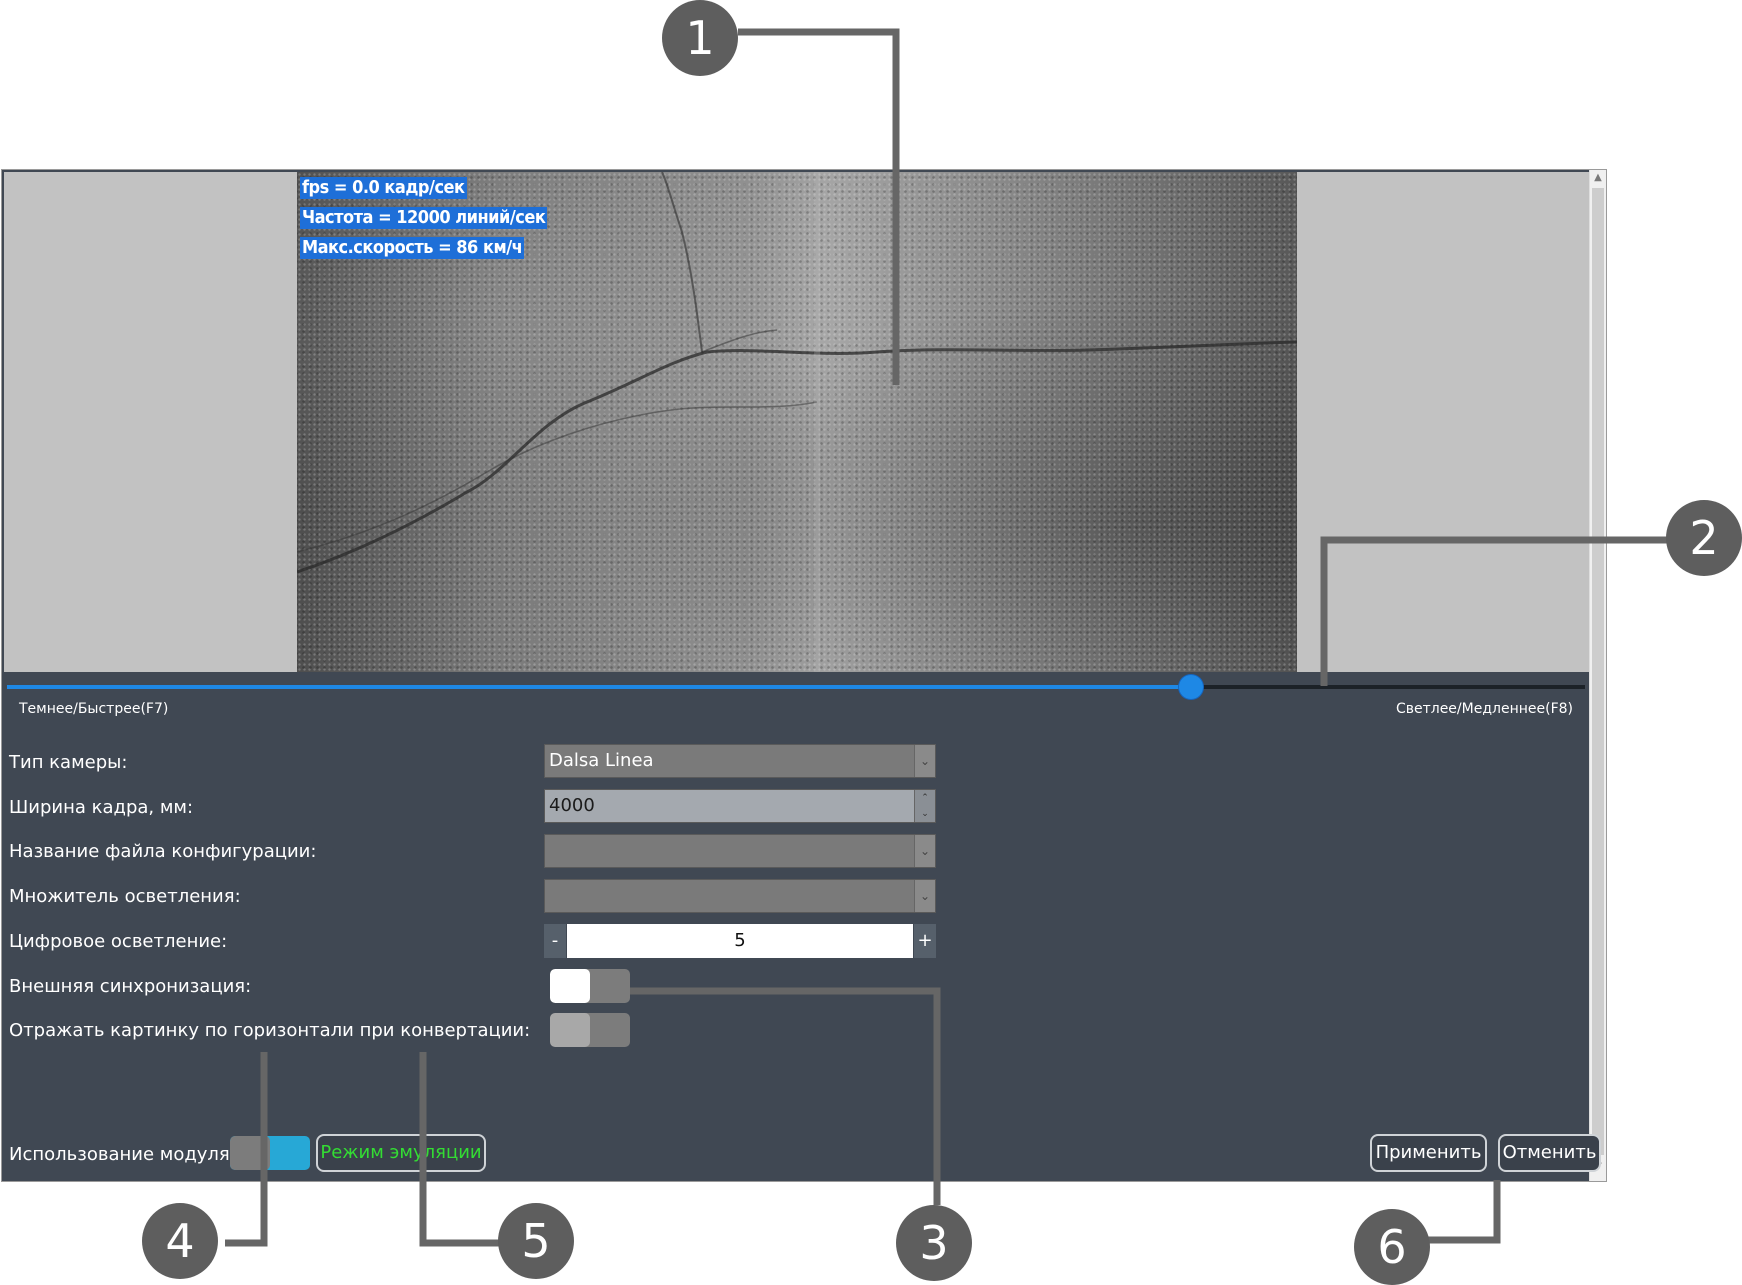 This screenshot has width=1742, height=1285. What do you see at coordinates (1392, 1247) in the screenshot?
I see `callout-badge-6: 6` at bounding box center [1392, 1247].